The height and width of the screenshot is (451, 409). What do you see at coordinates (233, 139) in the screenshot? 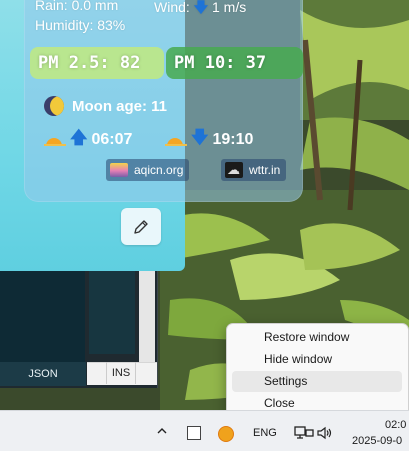
I see `sunset-time: 19:10` at bounding box center [233, 139].